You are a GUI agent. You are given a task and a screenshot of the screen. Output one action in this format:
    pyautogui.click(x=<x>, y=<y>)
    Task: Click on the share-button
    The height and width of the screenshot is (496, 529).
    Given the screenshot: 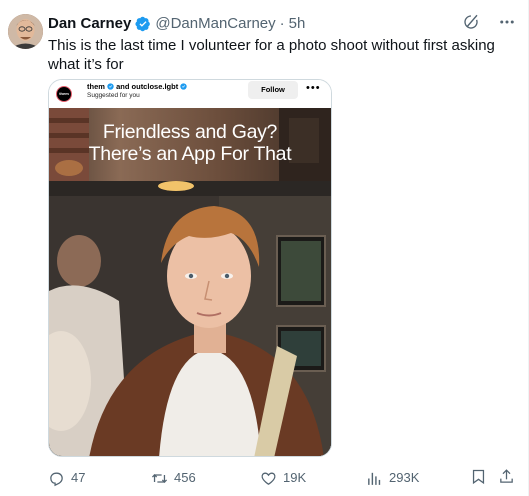 What is the action you would take?
    pyautogui.click(x=506, y=476)
    